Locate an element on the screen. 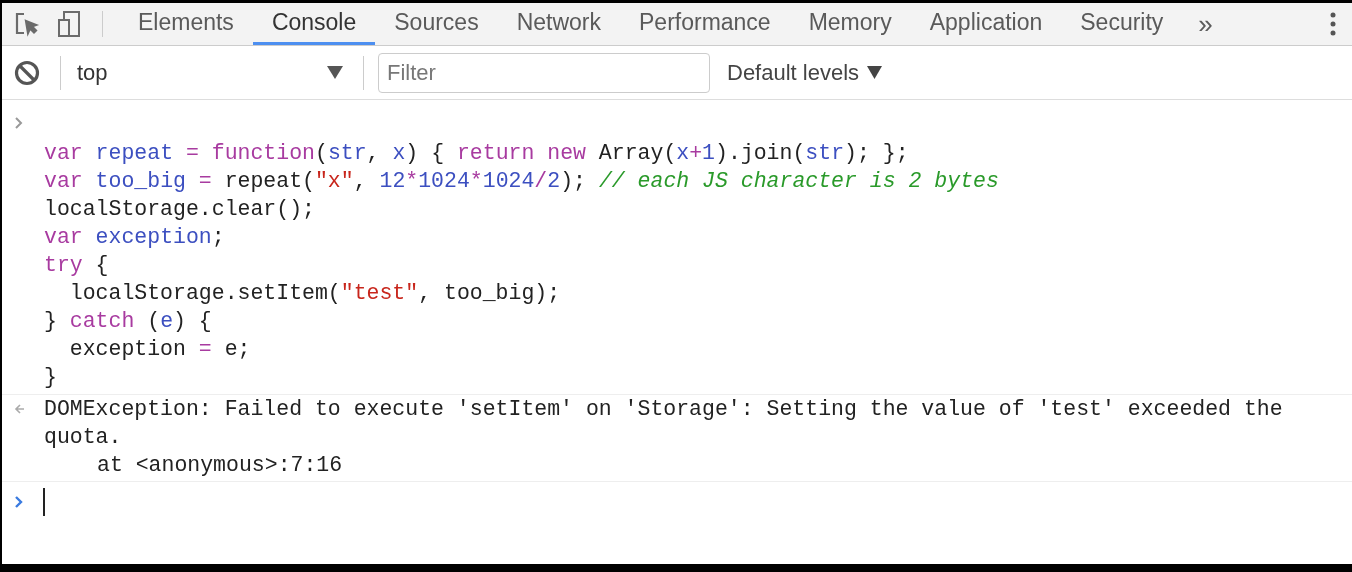 This screenshot has height=572, width=1352. tab: Sources is located at coordinates (436, 24).